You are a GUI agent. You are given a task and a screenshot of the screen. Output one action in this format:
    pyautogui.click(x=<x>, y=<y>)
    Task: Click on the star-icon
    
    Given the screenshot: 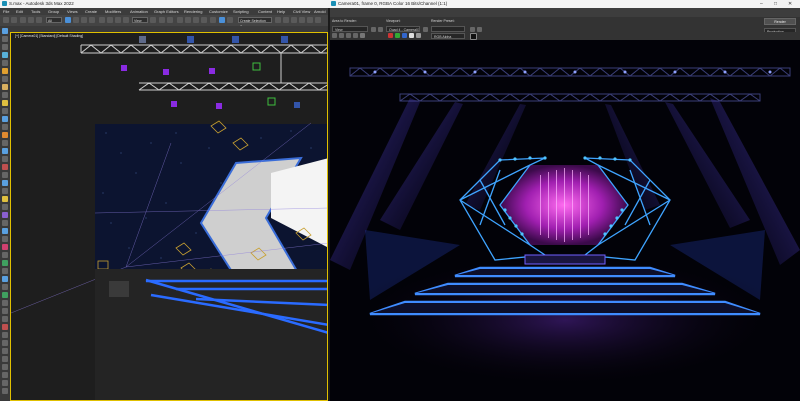 What is the action you would take?
    pyautogui.click(x=5, y=215)
    